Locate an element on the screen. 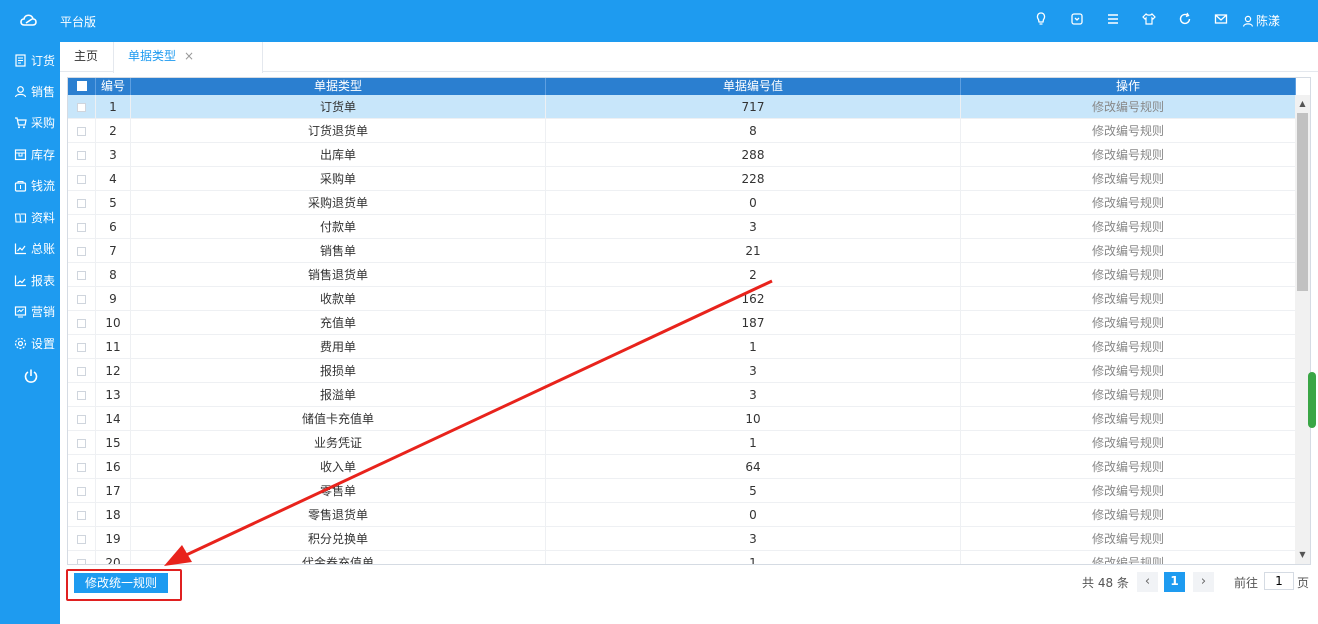 The width and height of the screenshot is (1318, 624). row-no: 17 is located at coordinates (113, 491).